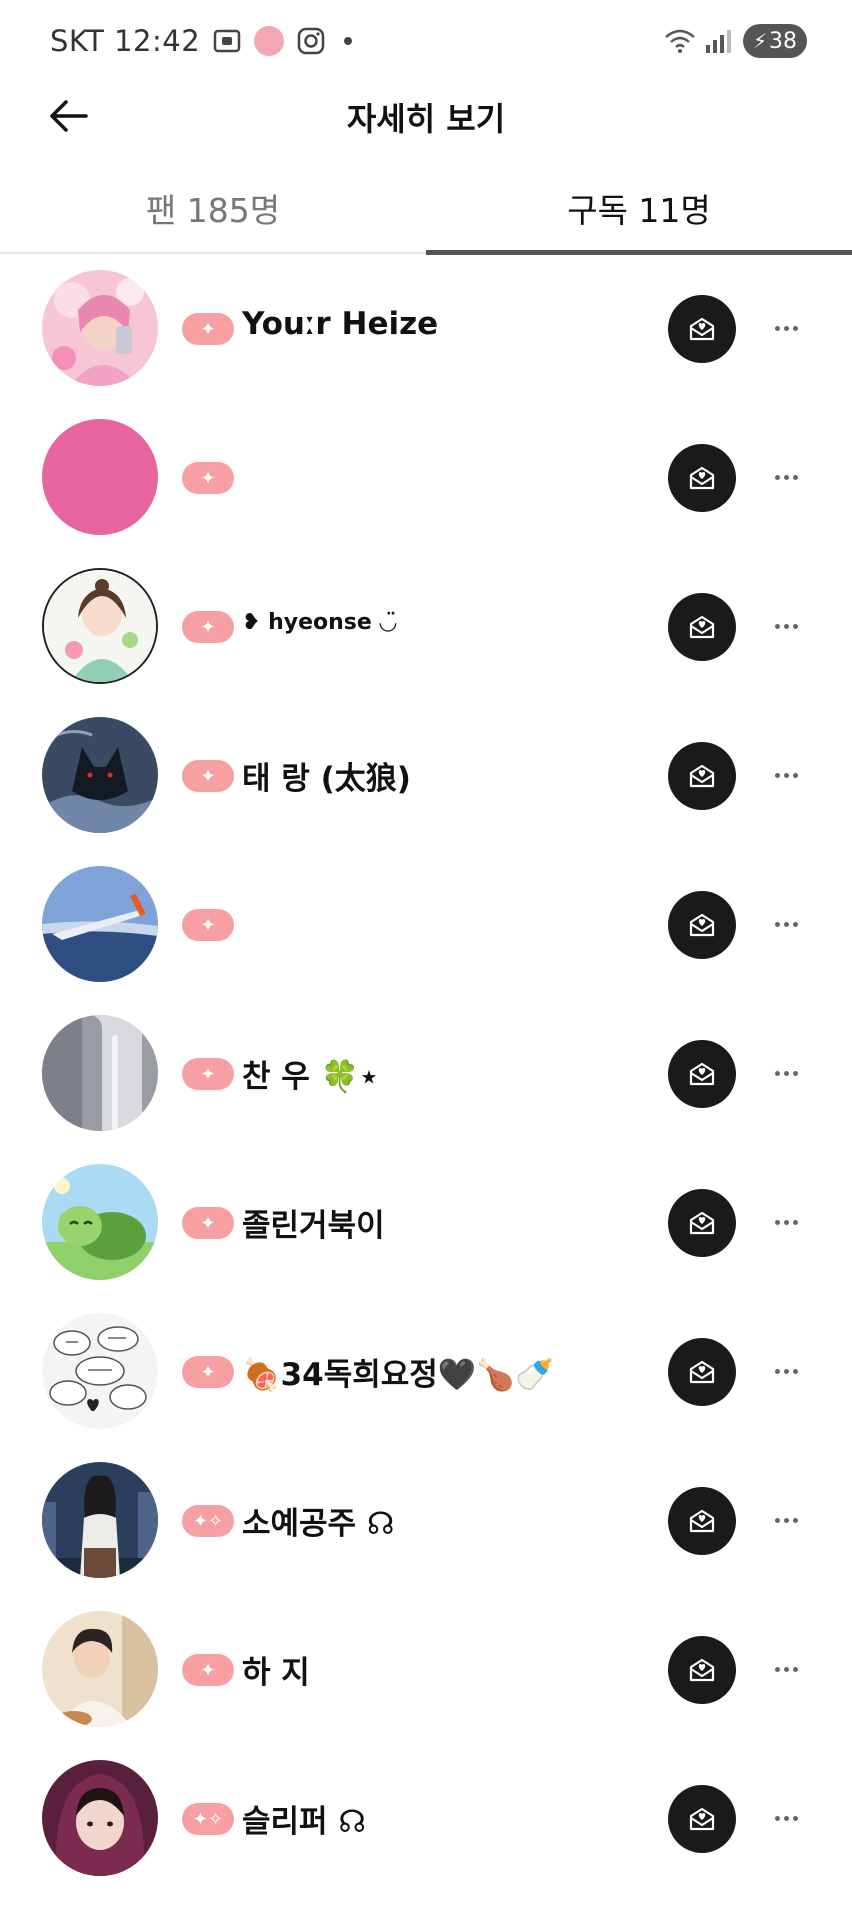 This screenshot has width=852, height=1920. Describe the element at coordinates (326, 779) in the screenshot. I see `subscription-name: 태 랑 (太狼)` at that location.